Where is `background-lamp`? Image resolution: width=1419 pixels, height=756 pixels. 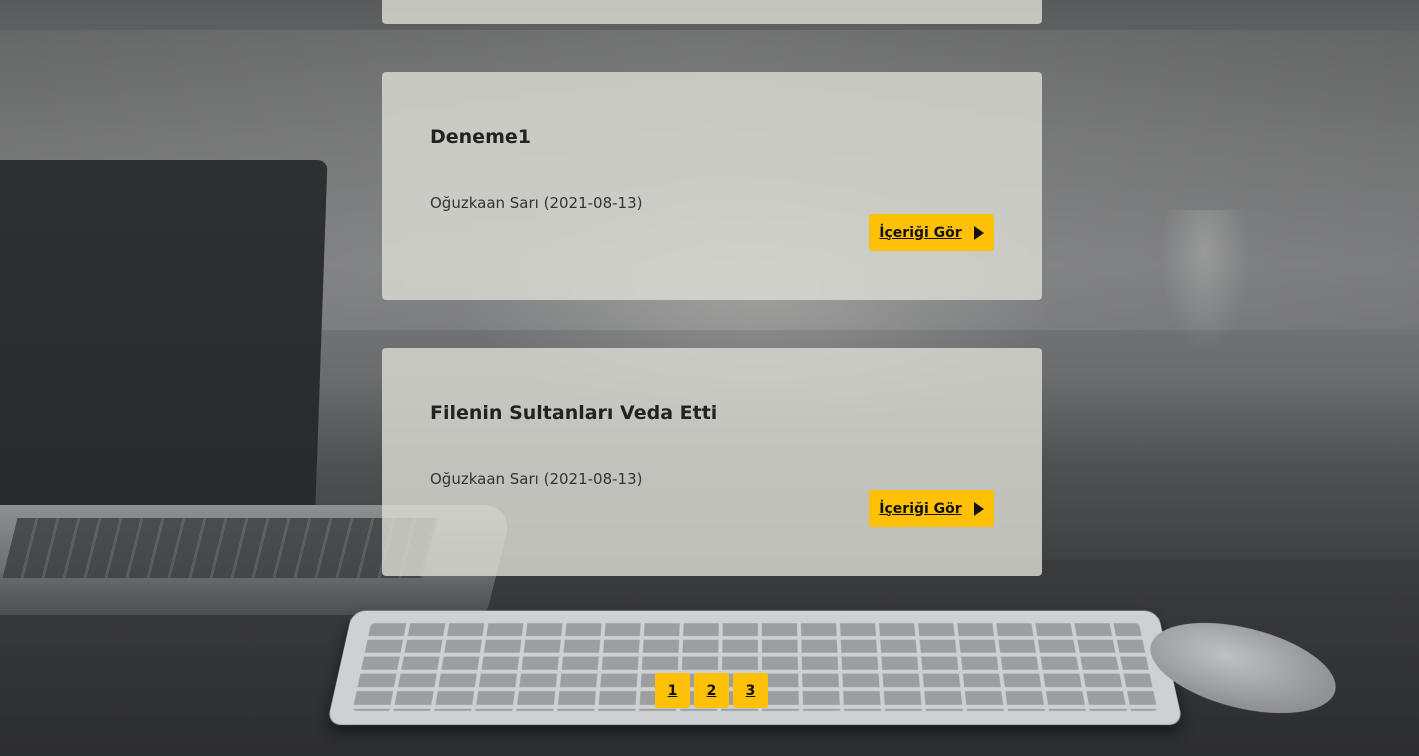
background-lamp is located at coordinates (1205, 280).